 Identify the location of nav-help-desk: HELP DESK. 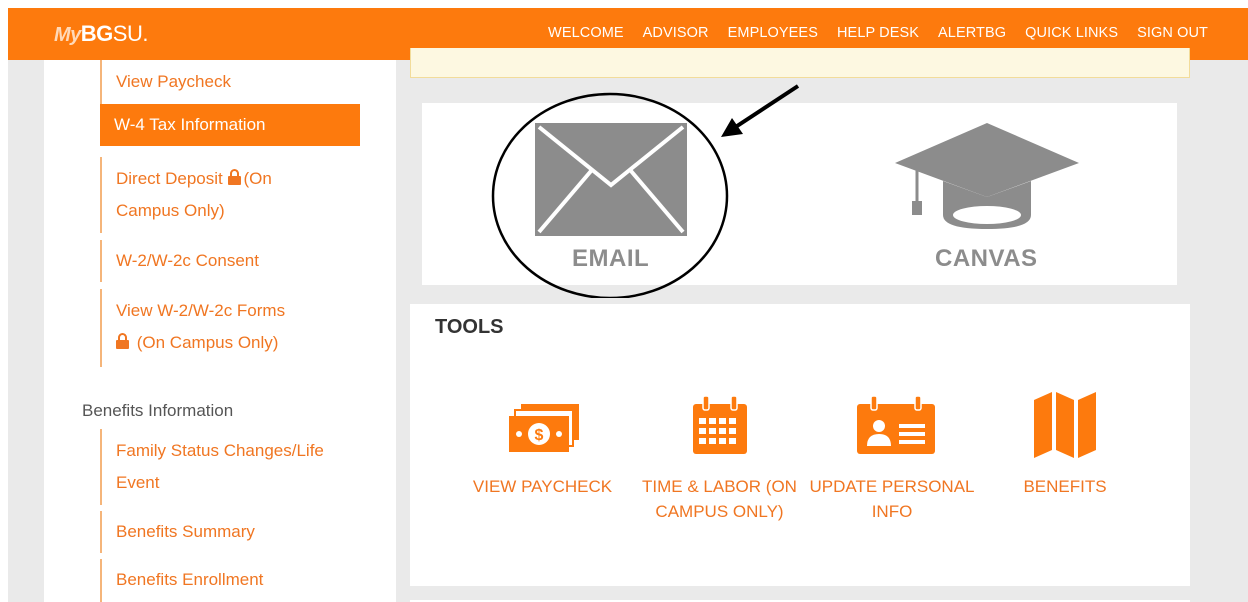
(878, 33).